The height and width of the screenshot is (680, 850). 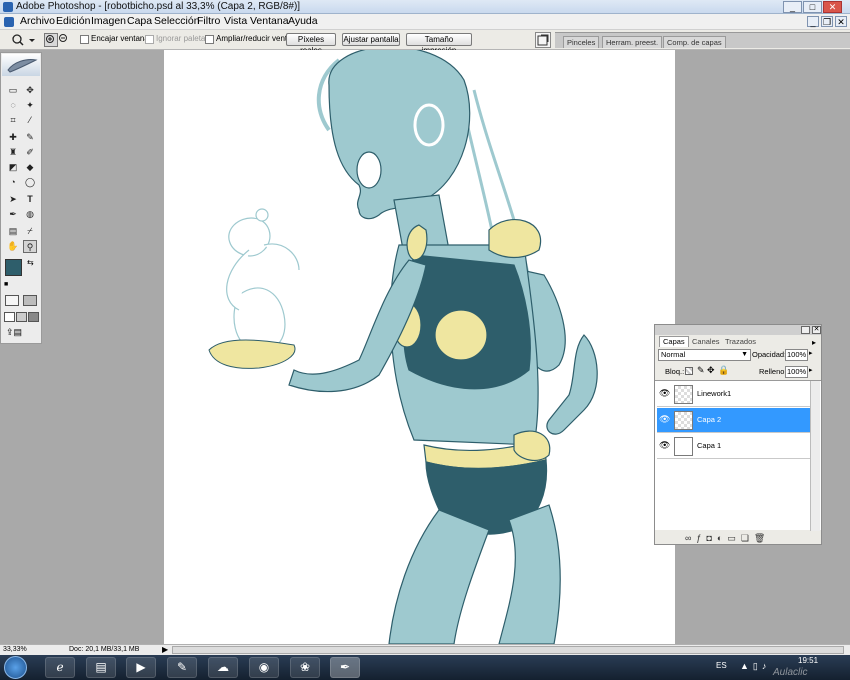 What do you see at coordinates (30, 300) in the screenshot?
I see `quick-mask-icon` at bounding box center [30, 300].